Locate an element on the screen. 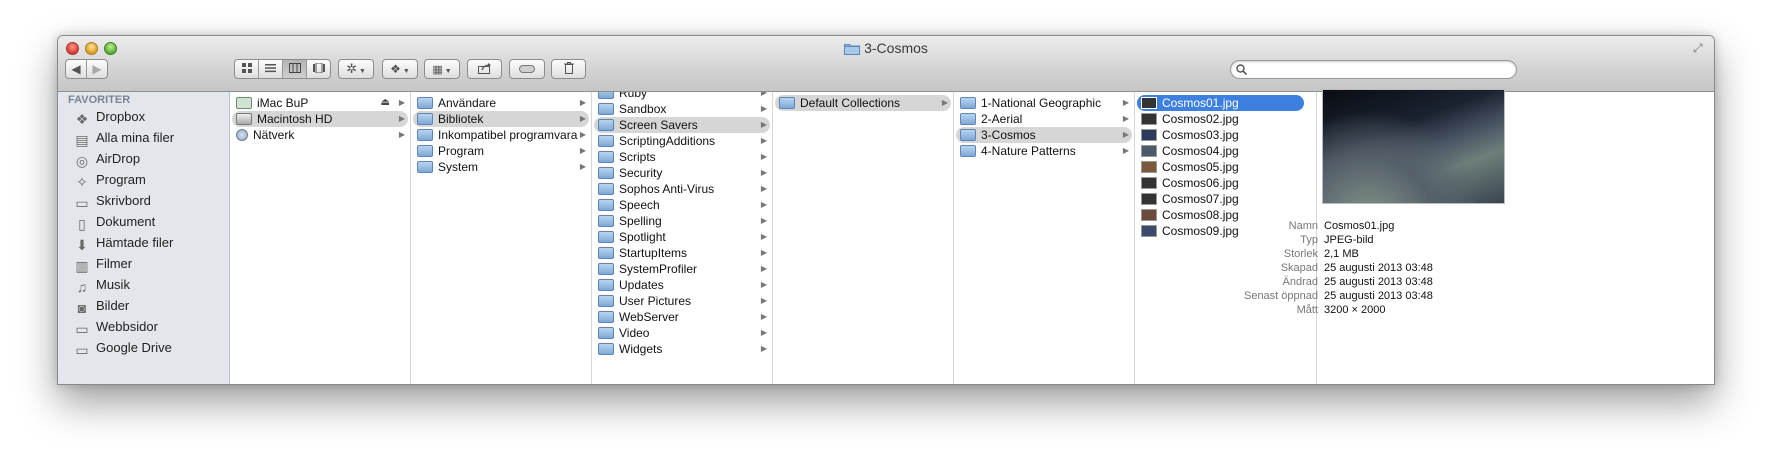  sidebar-item-documents: ▯ Dokument is located at coordinates (114, 222).